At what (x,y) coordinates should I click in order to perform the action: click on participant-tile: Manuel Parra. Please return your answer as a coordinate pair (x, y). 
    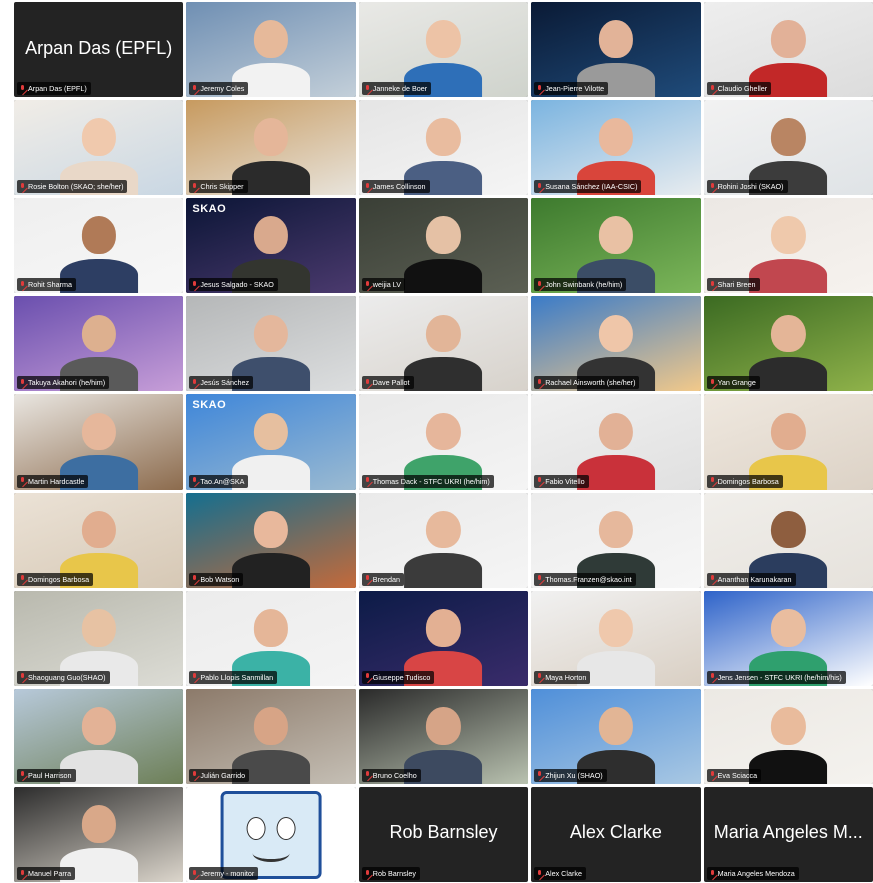
    Looking at the image, I should click on (99, 834).